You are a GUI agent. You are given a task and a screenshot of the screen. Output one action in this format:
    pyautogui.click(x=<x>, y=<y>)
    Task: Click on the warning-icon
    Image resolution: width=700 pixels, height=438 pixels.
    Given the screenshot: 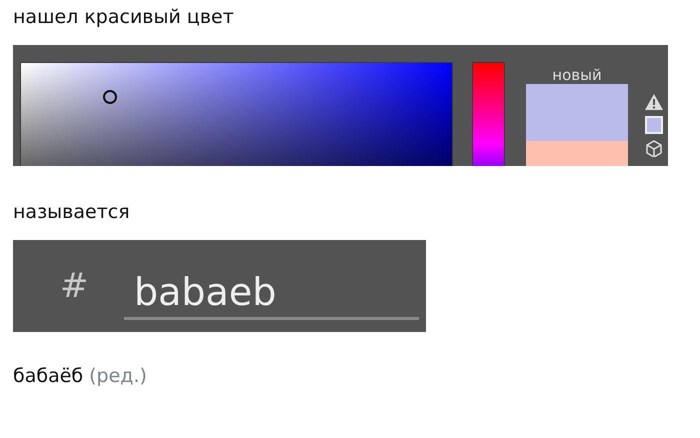 What is the action you would take?
    pyautogui.click(x=654, y=102)
    